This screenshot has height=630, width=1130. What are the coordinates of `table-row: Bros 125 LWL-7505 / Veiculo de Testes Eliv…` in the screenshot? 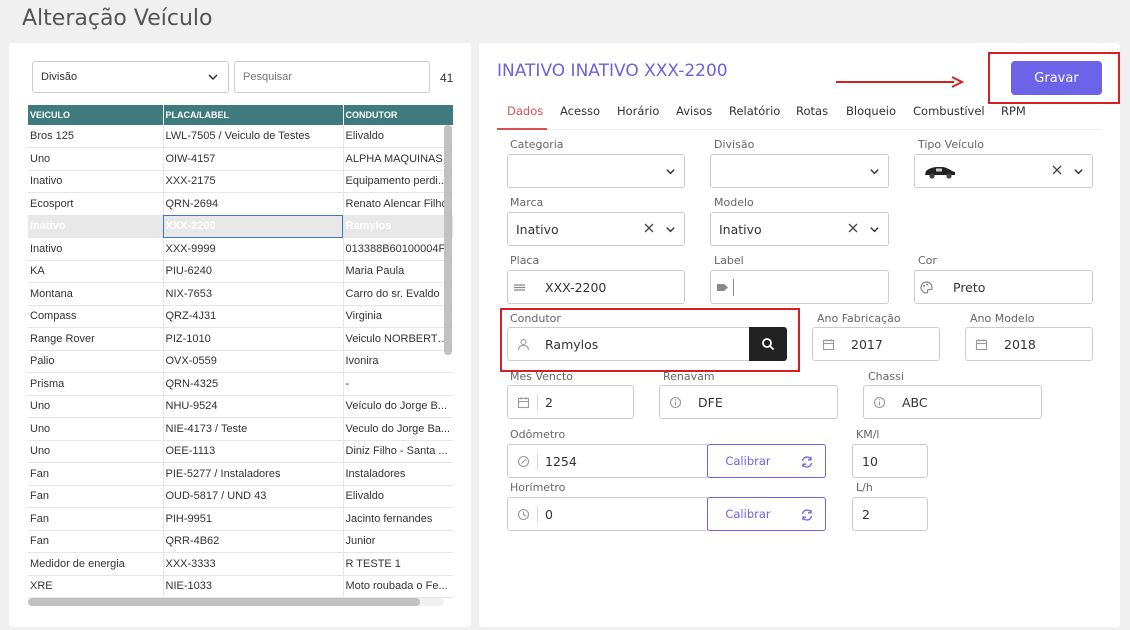 It's located at (240, 136).